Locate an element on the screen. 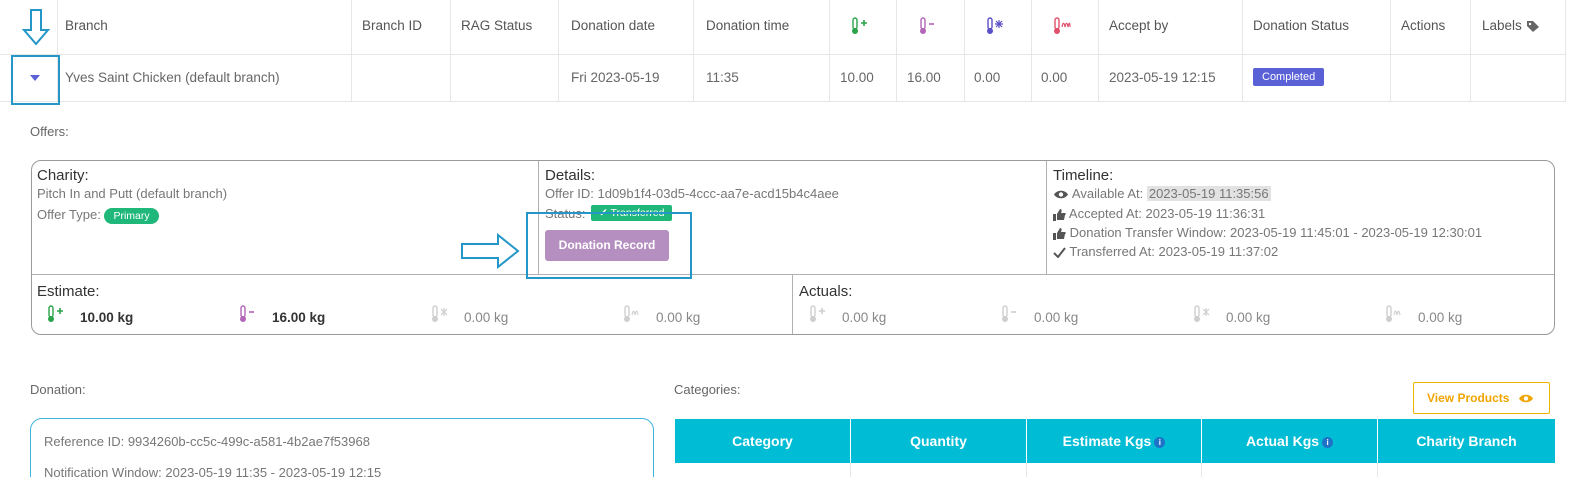 The height and width of the screenshot is (477, 1576). actual-hot: 0.00 kg is located at coordinates (1440, 317).